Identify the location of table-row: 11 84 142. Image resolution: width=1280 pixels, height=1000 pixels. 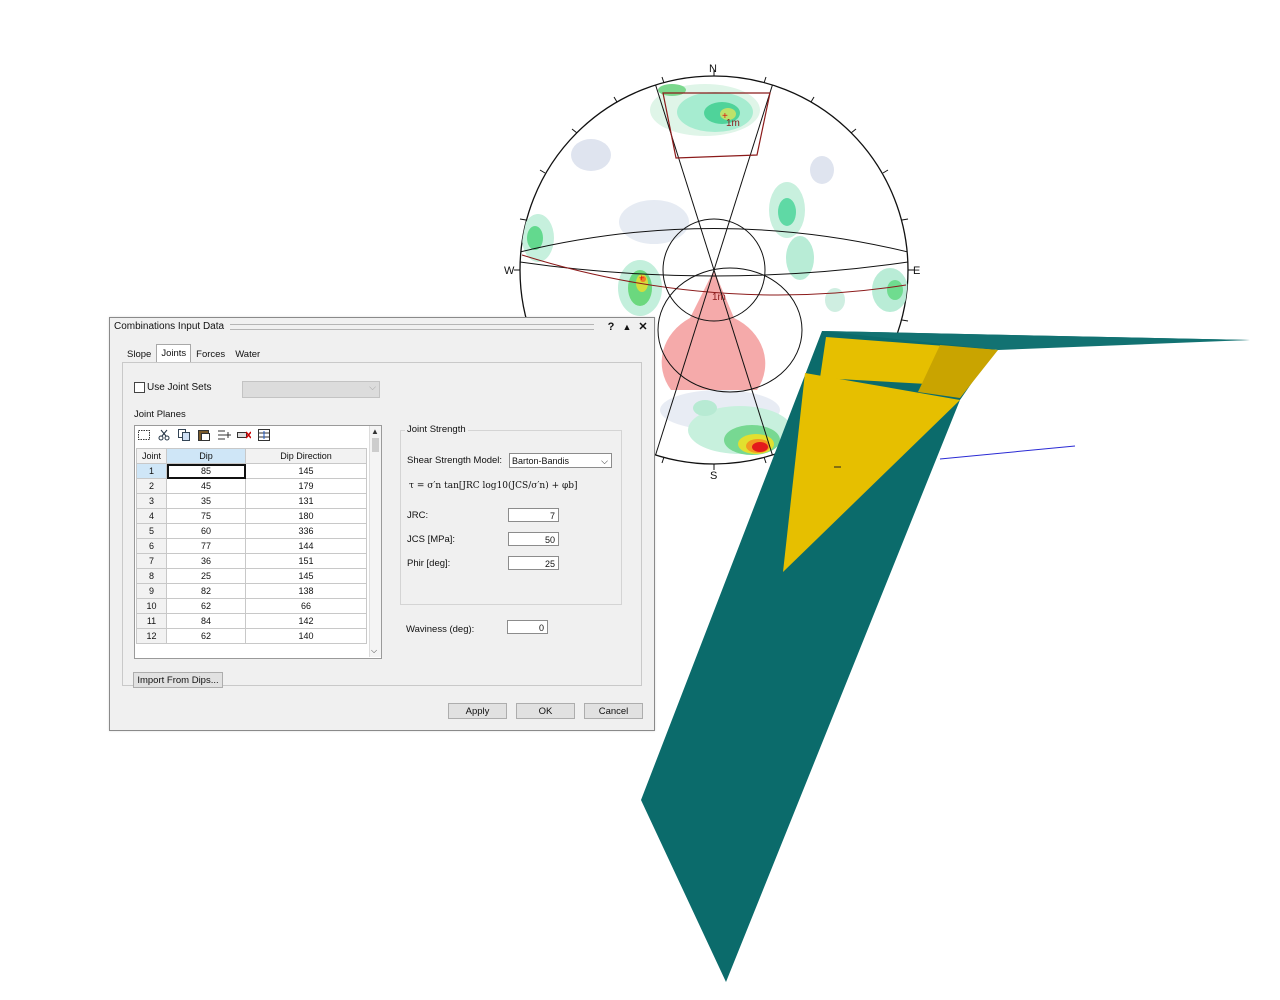
(251, 621).